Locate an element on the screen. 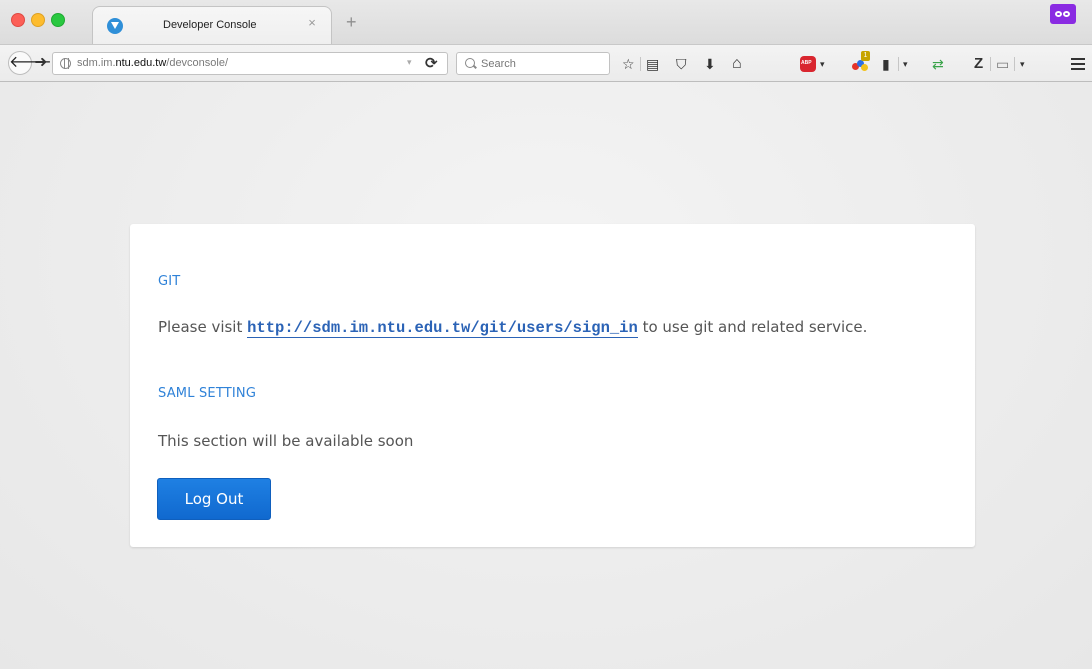  back-button: 🡐 is located at coordinates (30, 63).